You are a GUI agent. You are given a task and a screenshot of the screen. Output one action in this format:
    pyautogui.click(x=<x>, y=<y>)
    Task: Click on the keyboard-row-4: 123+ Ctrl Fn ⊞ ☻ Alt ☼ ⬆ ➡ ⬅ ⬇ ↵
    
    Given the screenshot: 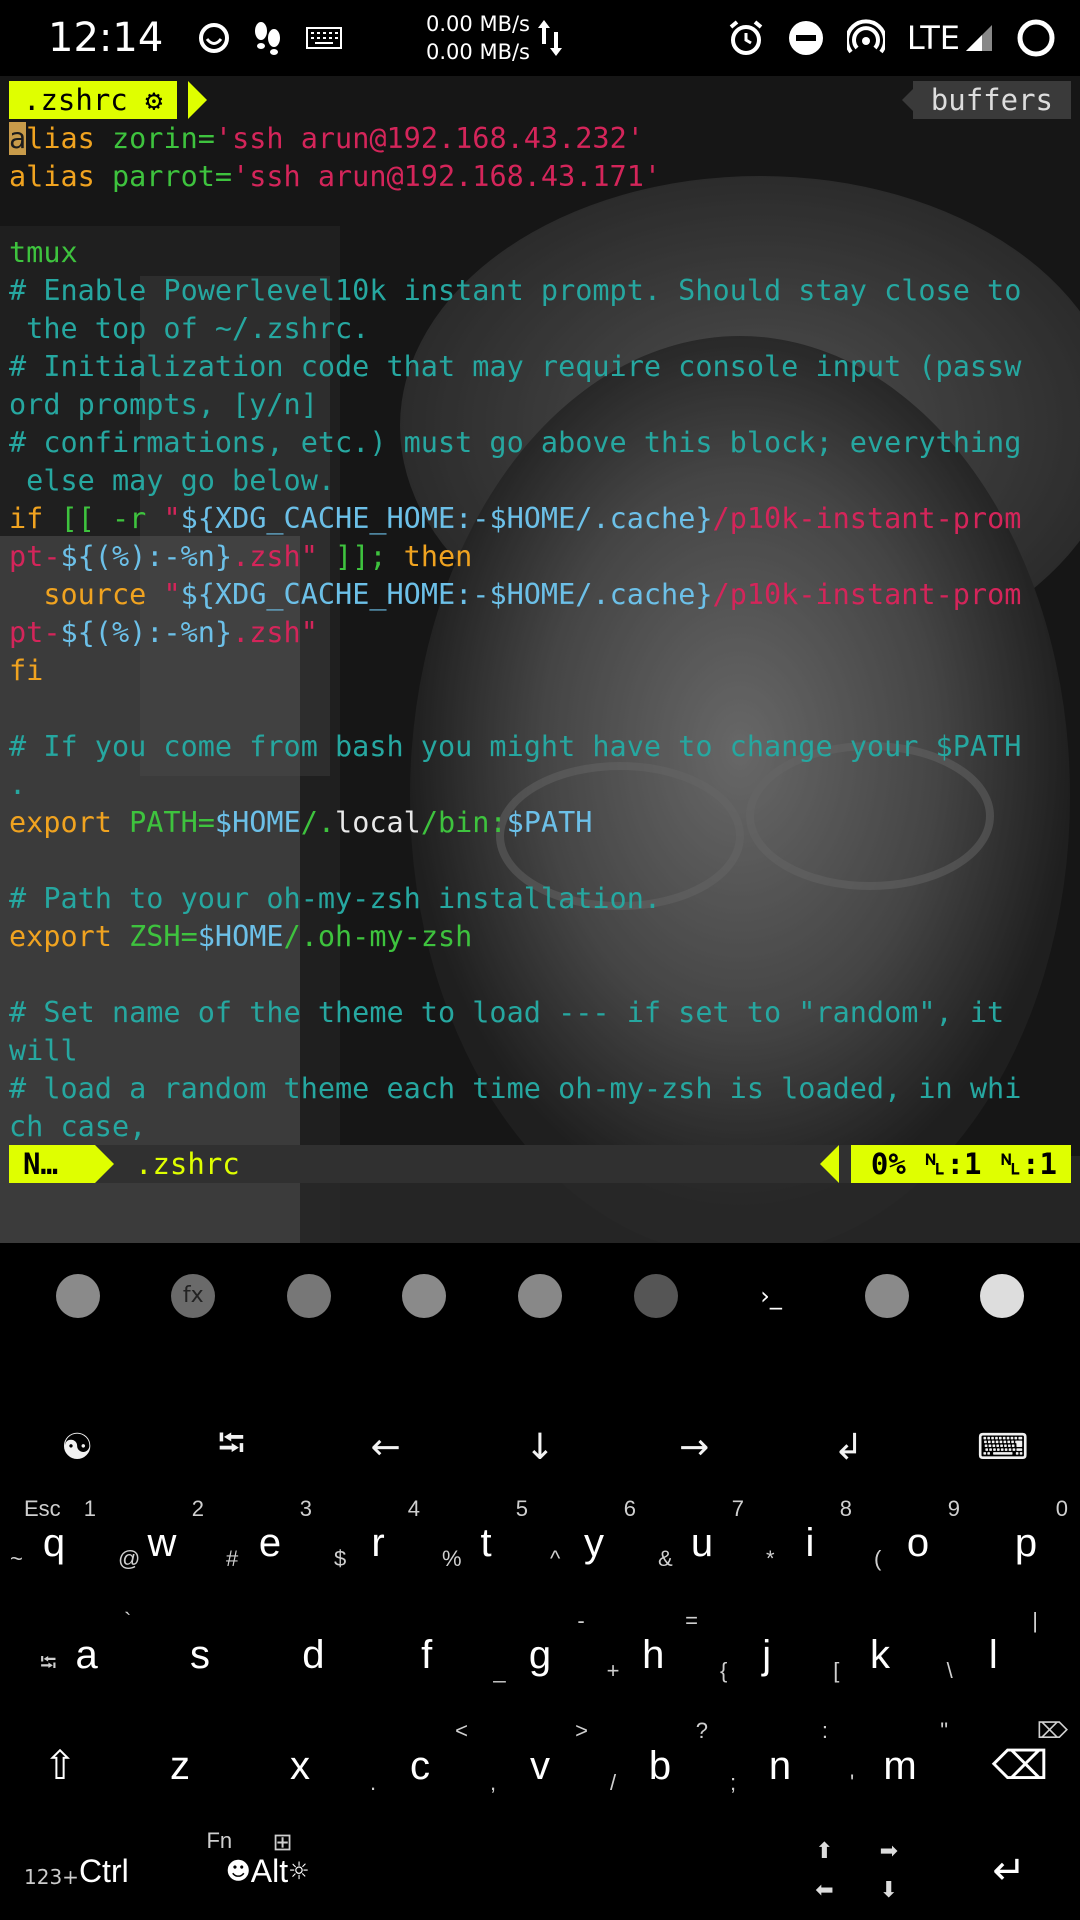 What is the action you would take?
    pyautogui.click(x=540, y=1871)
    